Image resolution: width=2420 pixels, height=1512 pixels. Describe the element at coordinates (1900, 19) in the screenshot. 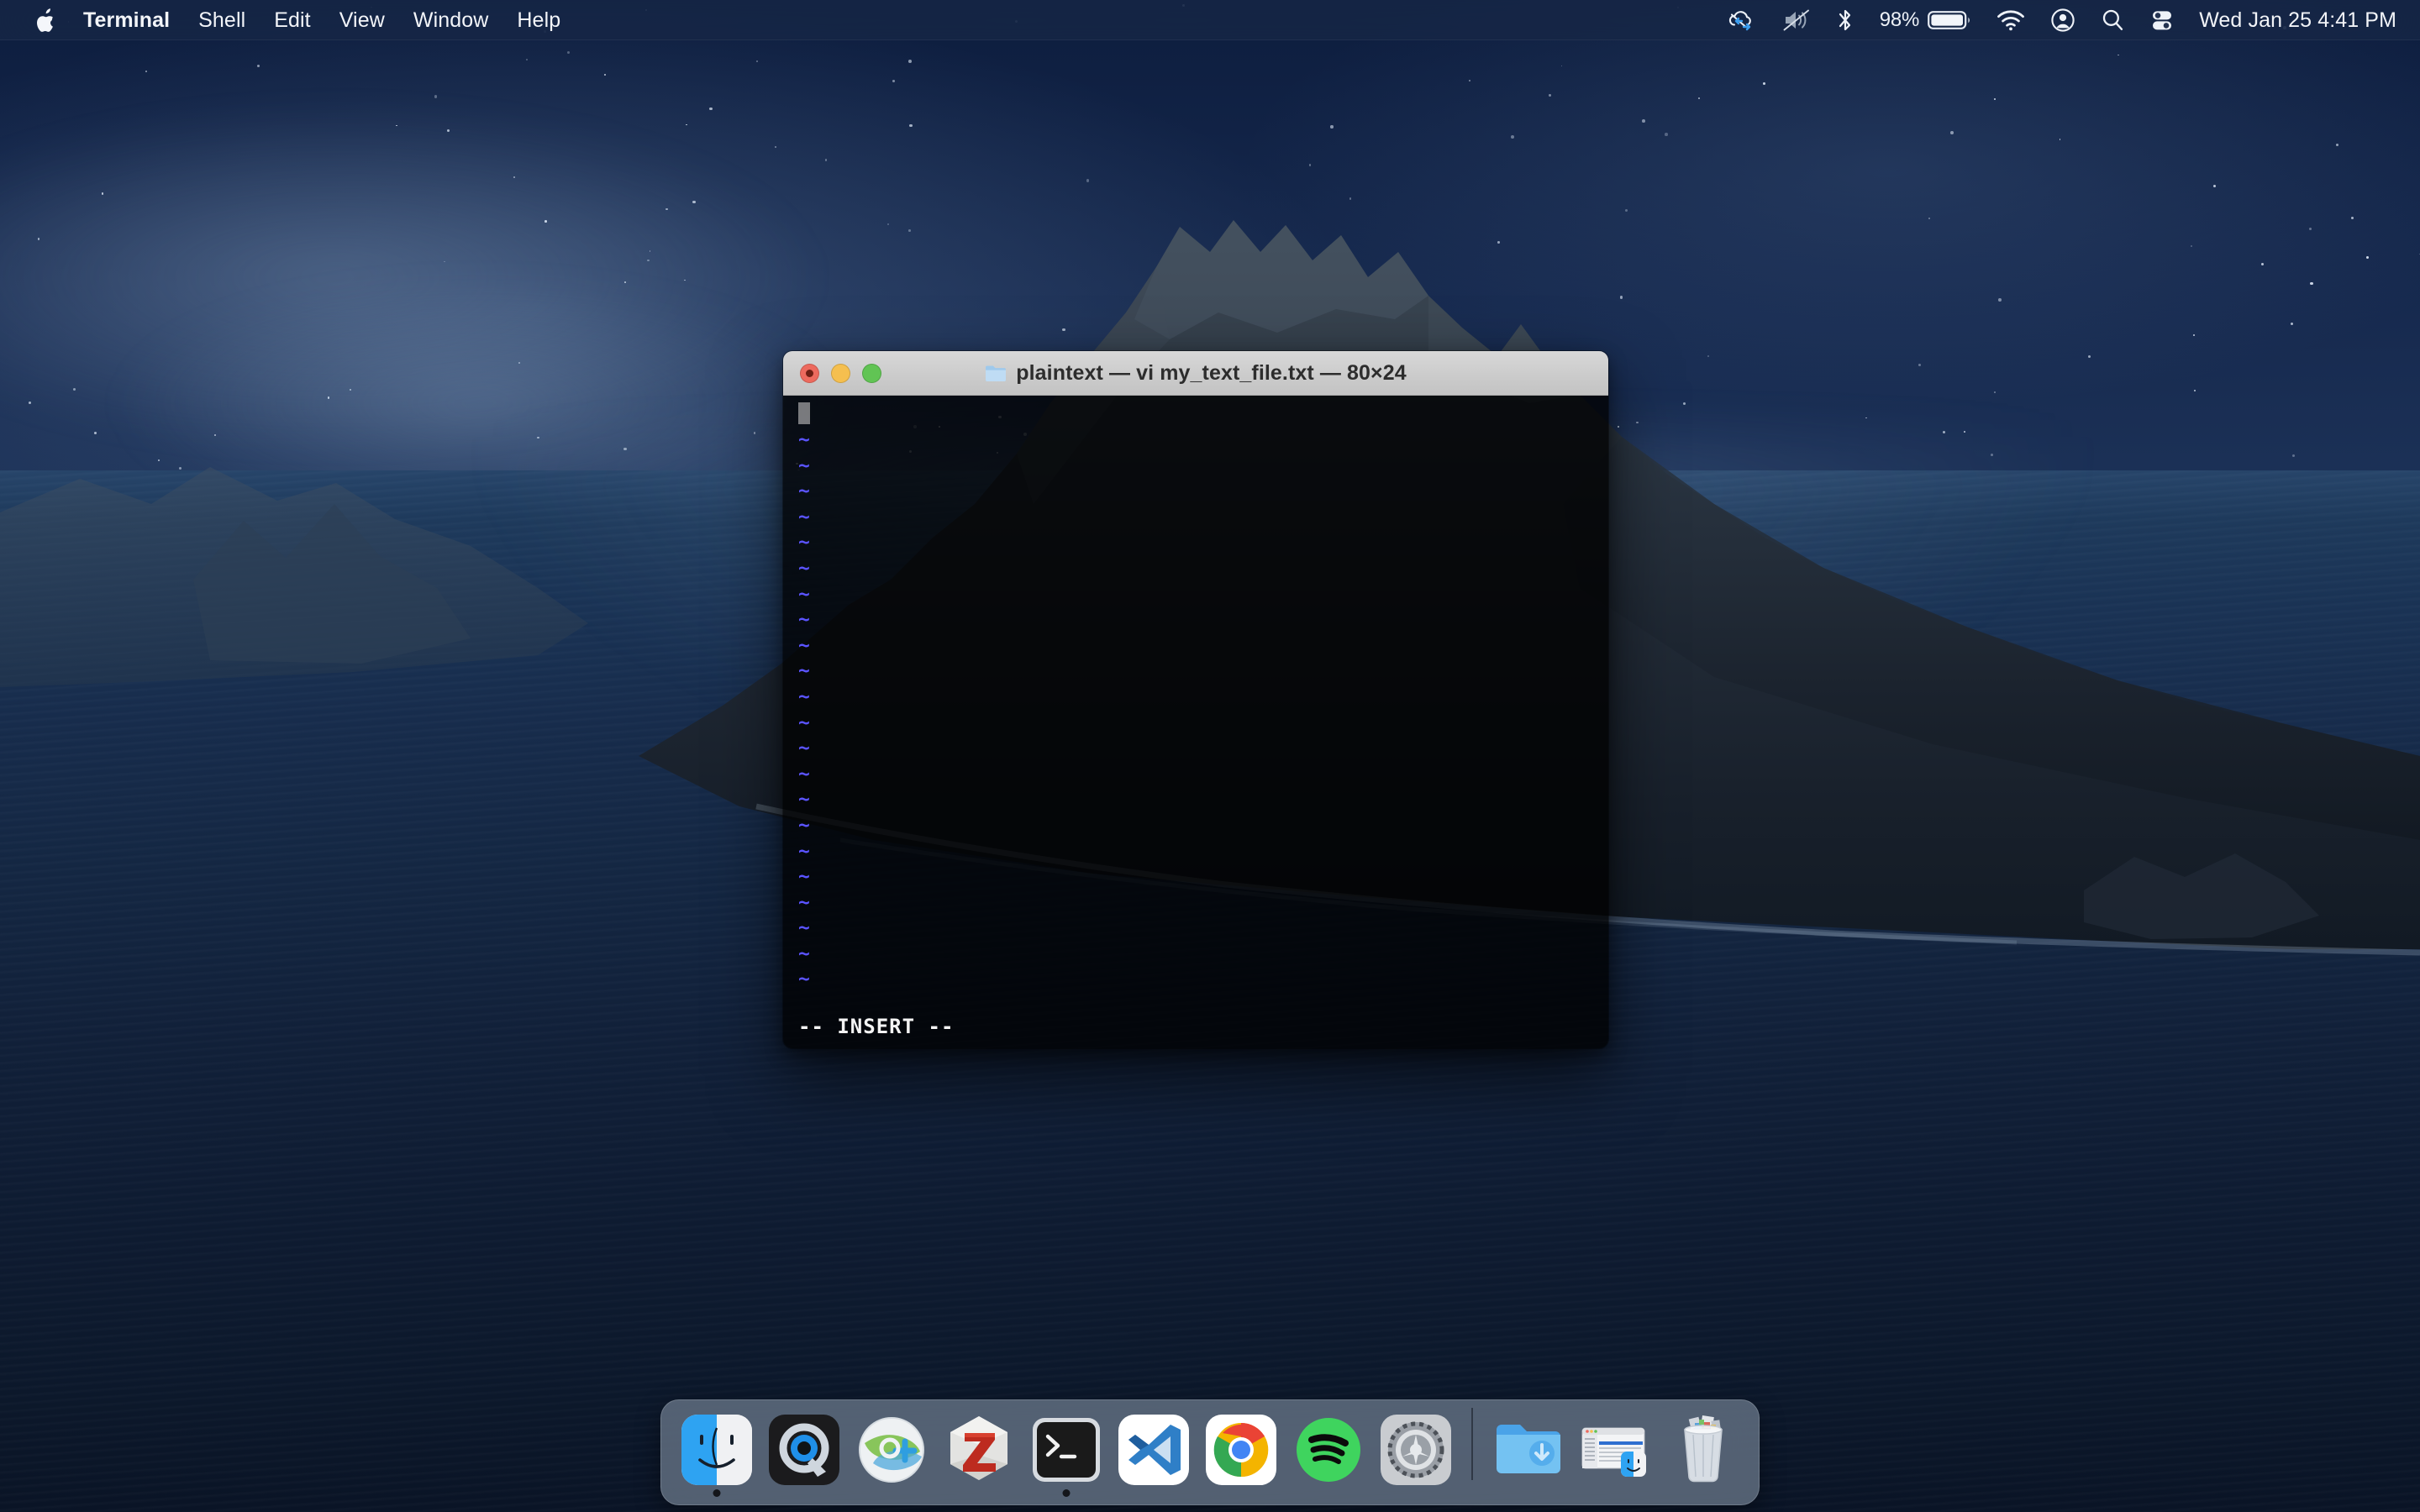

I see `battery-percent-label: 98%` at that location.